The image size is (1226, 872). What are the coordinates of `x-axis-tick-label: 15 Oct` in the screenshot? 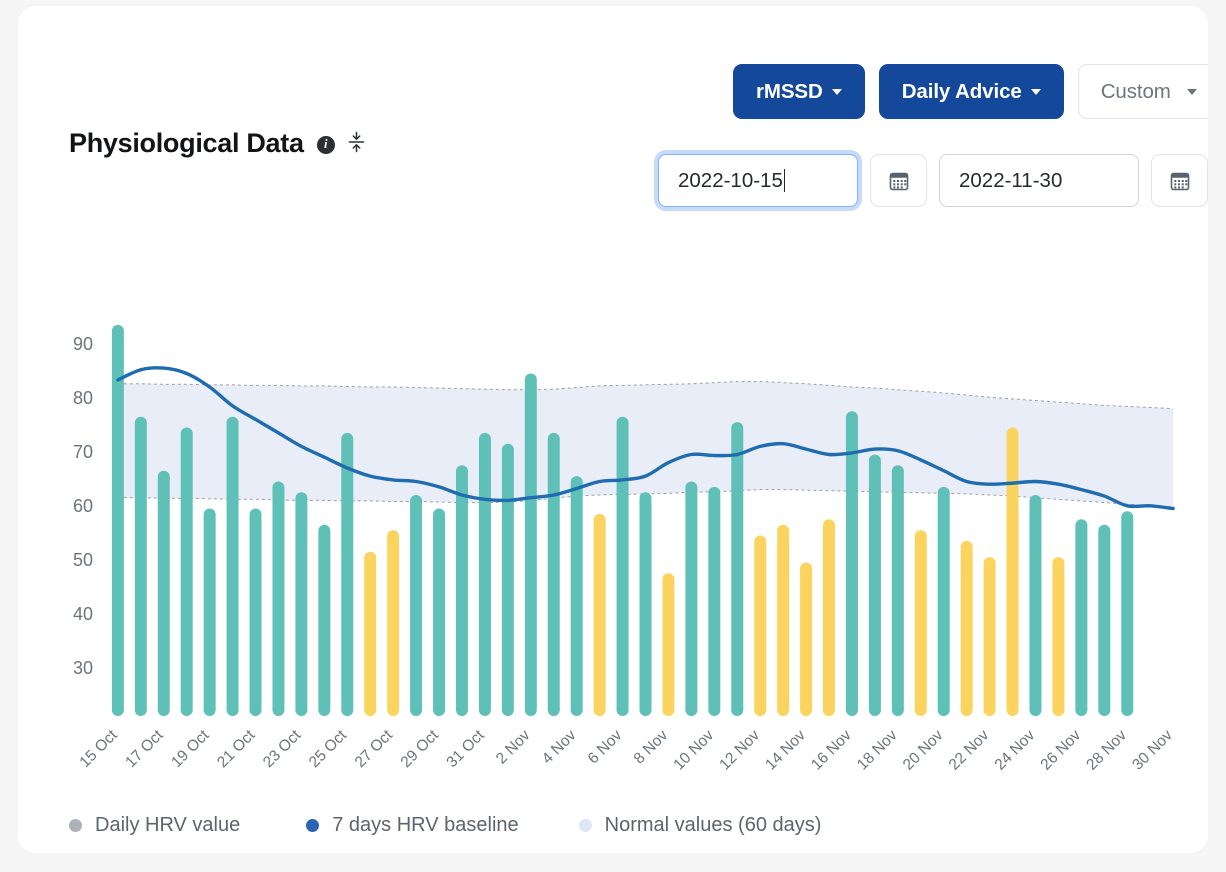 It's located at (98, 748).